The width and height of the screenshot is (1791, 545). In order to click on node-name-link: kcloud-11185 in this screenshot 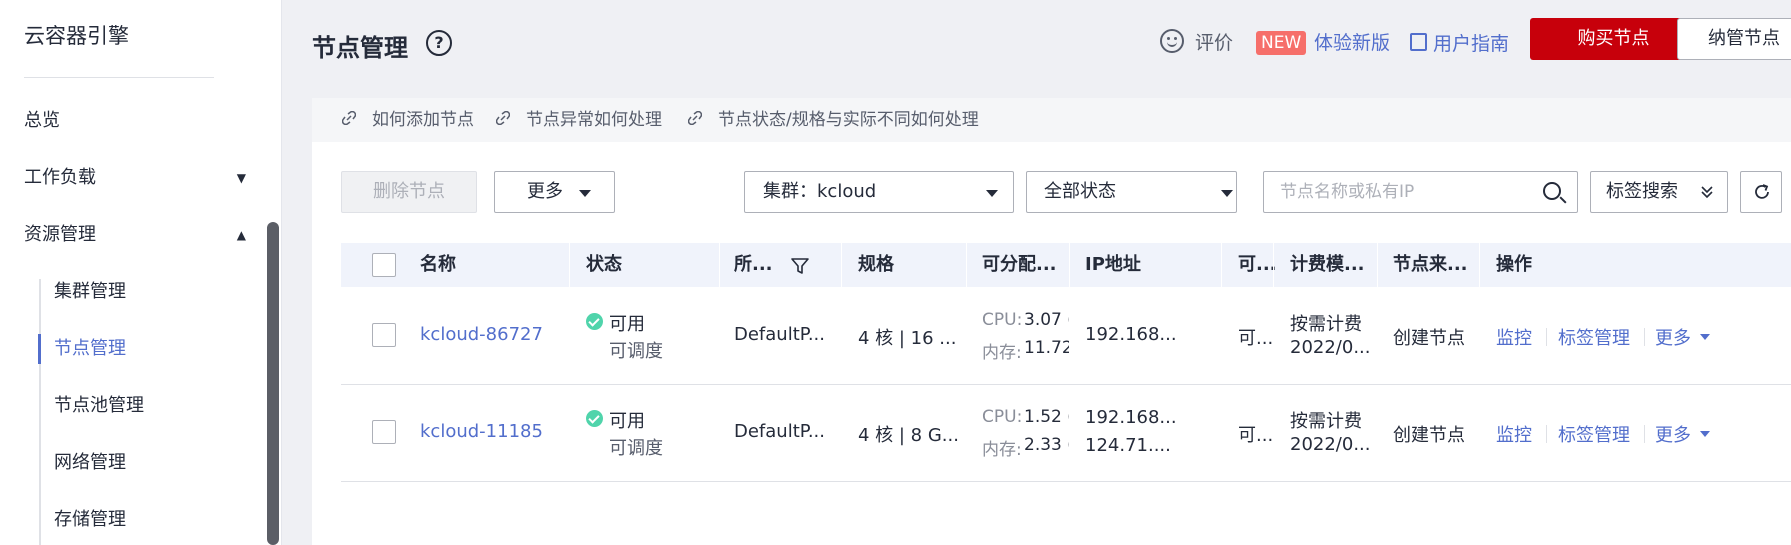, I will do `click(481, 431)`.